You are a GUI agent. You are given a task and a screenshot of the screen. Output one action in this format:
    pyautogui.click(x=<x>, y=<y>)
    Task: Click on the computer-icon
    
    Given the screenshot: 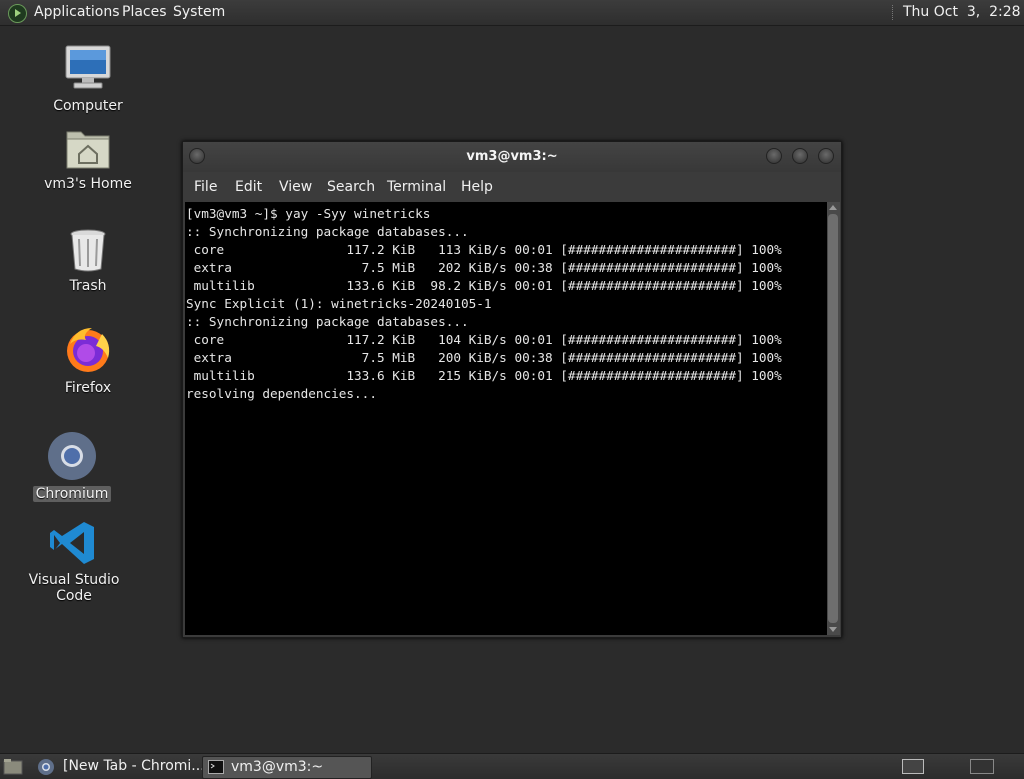 What is the action you would take?
    pyautogui.click(x=88, y=67)
    